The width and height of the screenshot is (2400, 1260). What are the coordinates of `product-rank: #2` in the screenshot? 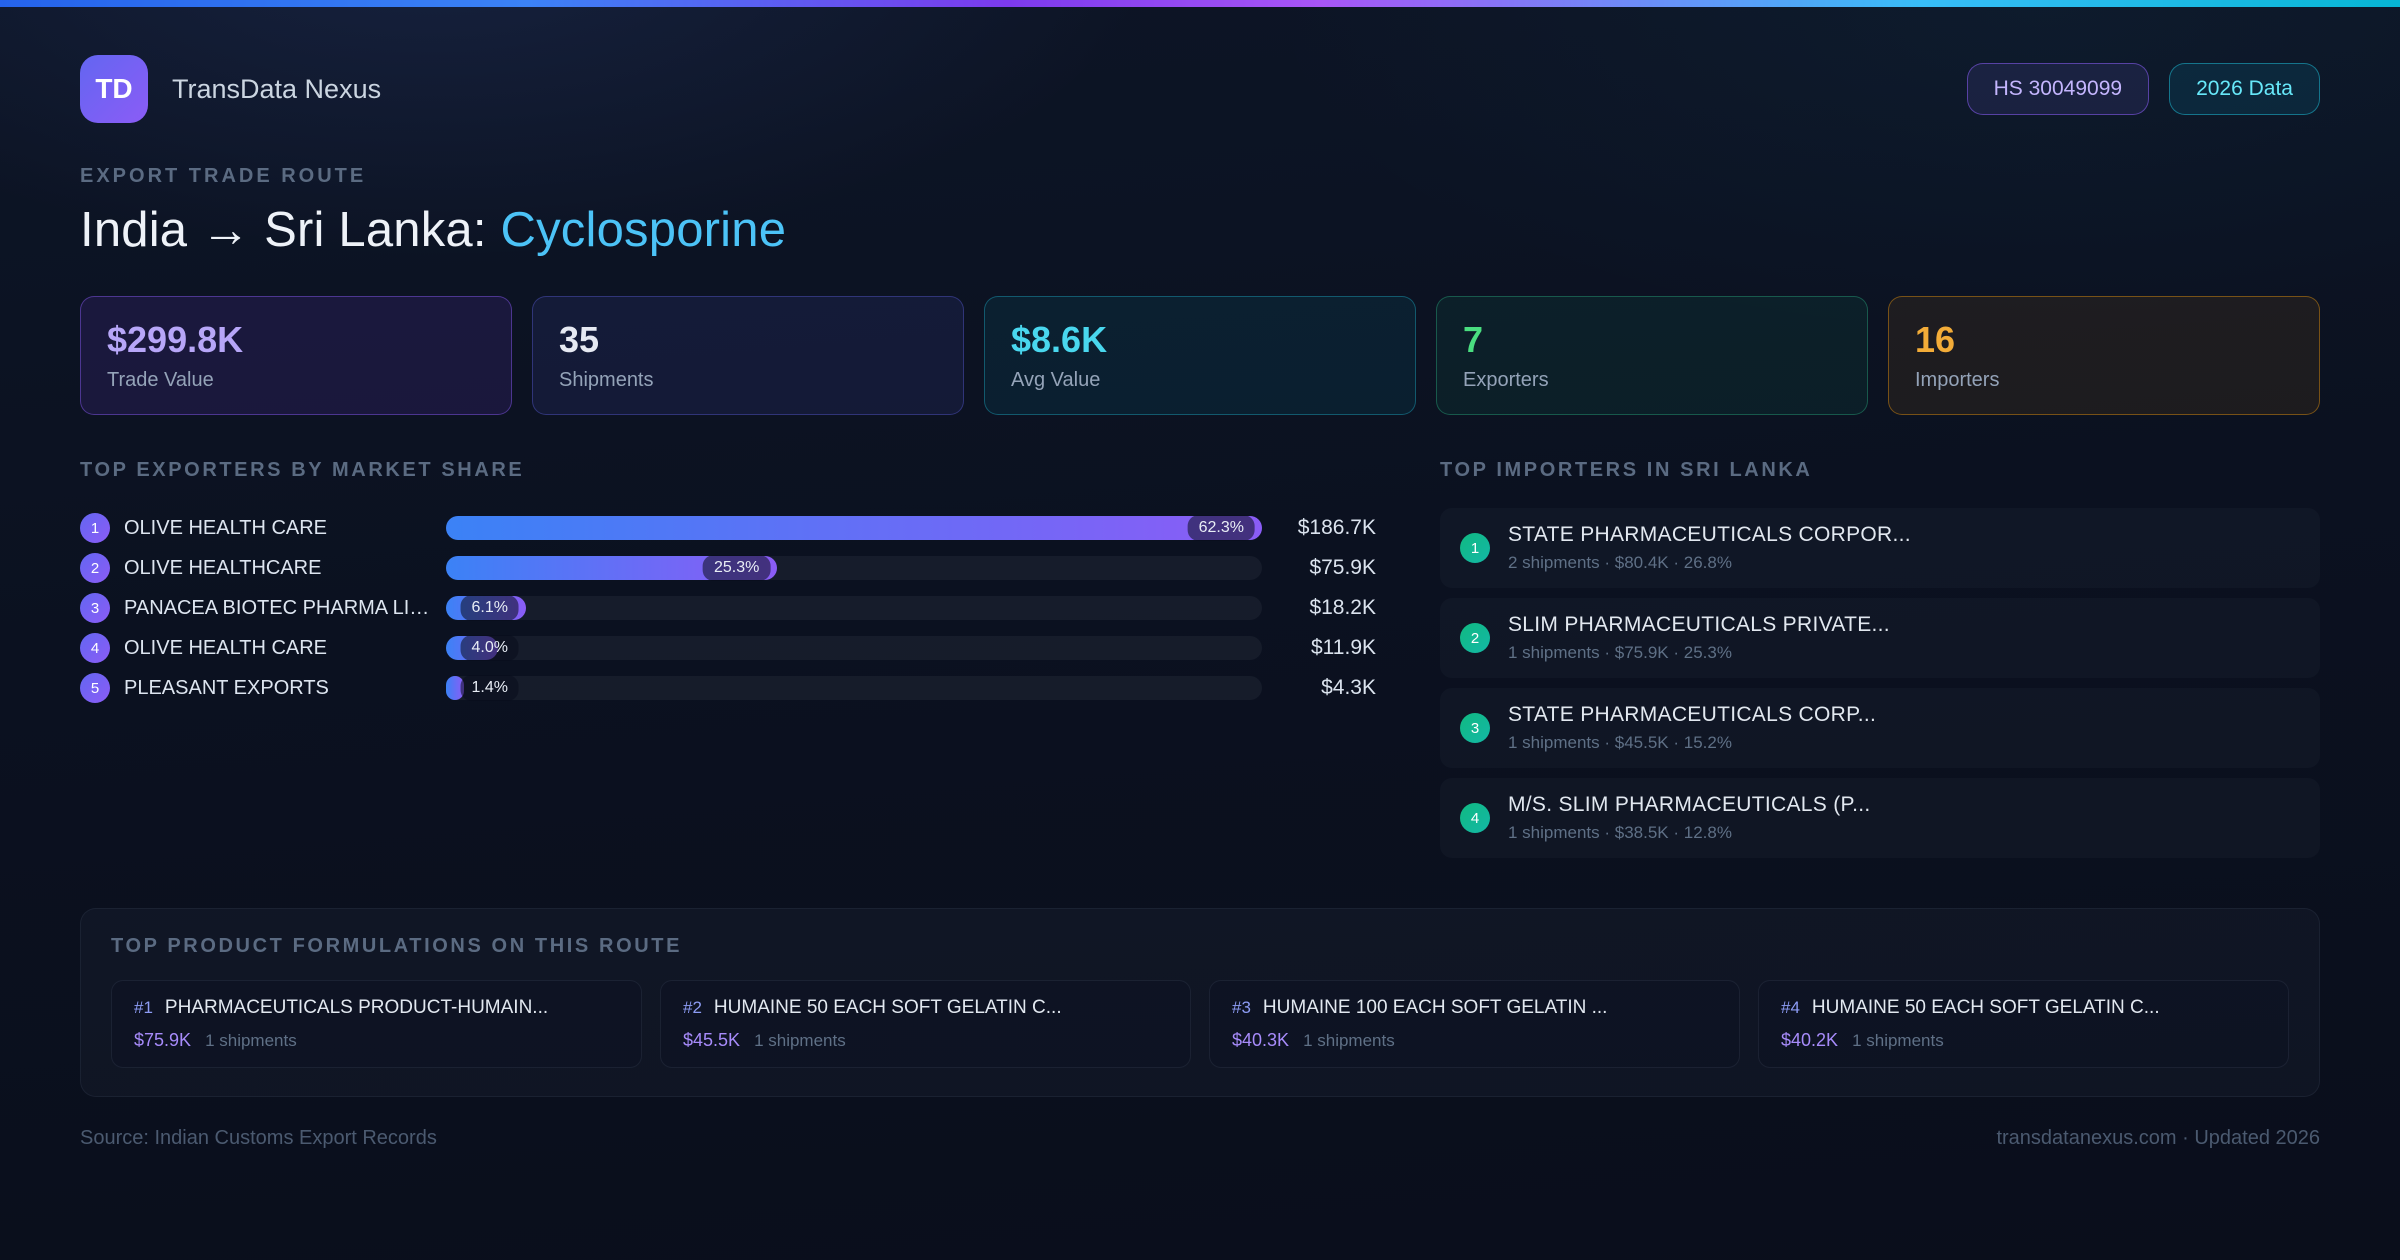 It's located at (692, 1007).